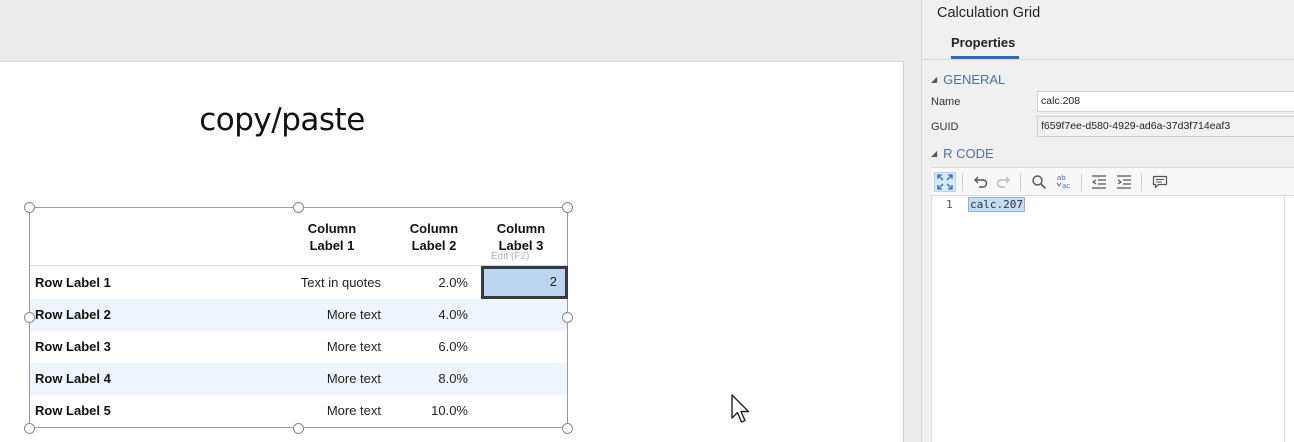 The height and width of the screenshot is (442, 1294). What do you see at coordinates (453, 378) in the screenshot?
I see `cell-column-2: 8.0%` at bounding box center [453, 378].